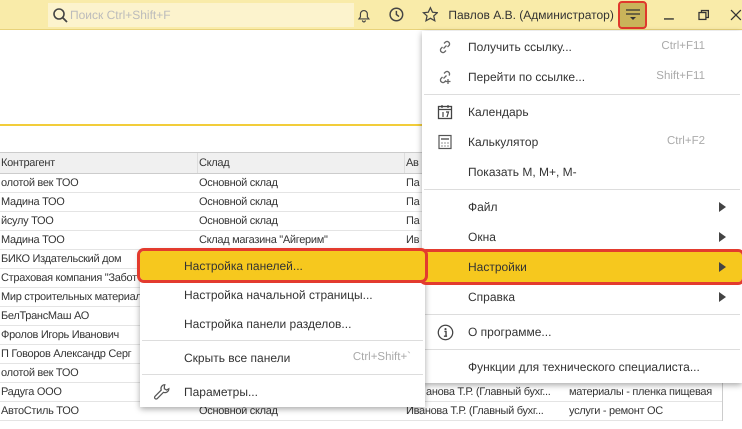  Describe the element at coordinates (582, 142) in the screenshot. I see `menu-item: Калькулятор Ctrl+F2` at that location.